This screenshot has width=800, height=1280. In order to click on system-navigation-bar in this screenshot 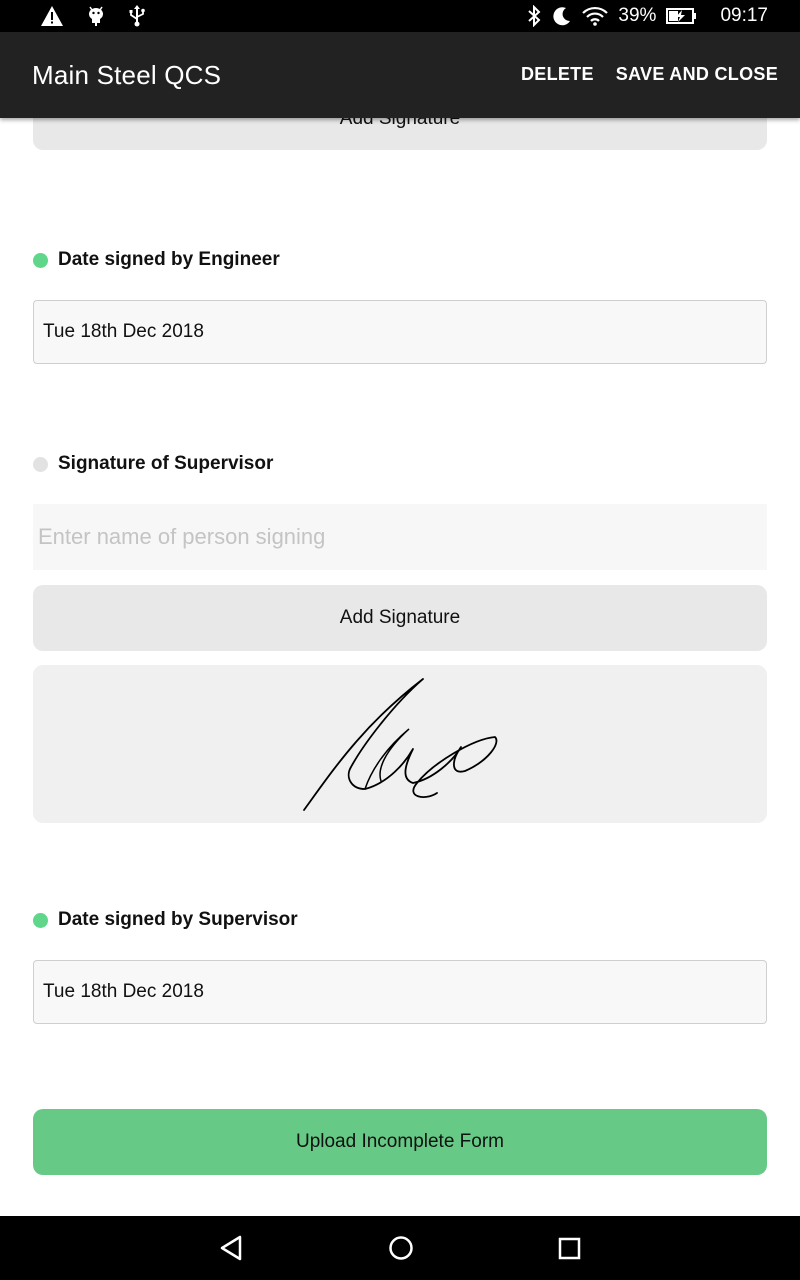, I will do `click(400, 1248)`.